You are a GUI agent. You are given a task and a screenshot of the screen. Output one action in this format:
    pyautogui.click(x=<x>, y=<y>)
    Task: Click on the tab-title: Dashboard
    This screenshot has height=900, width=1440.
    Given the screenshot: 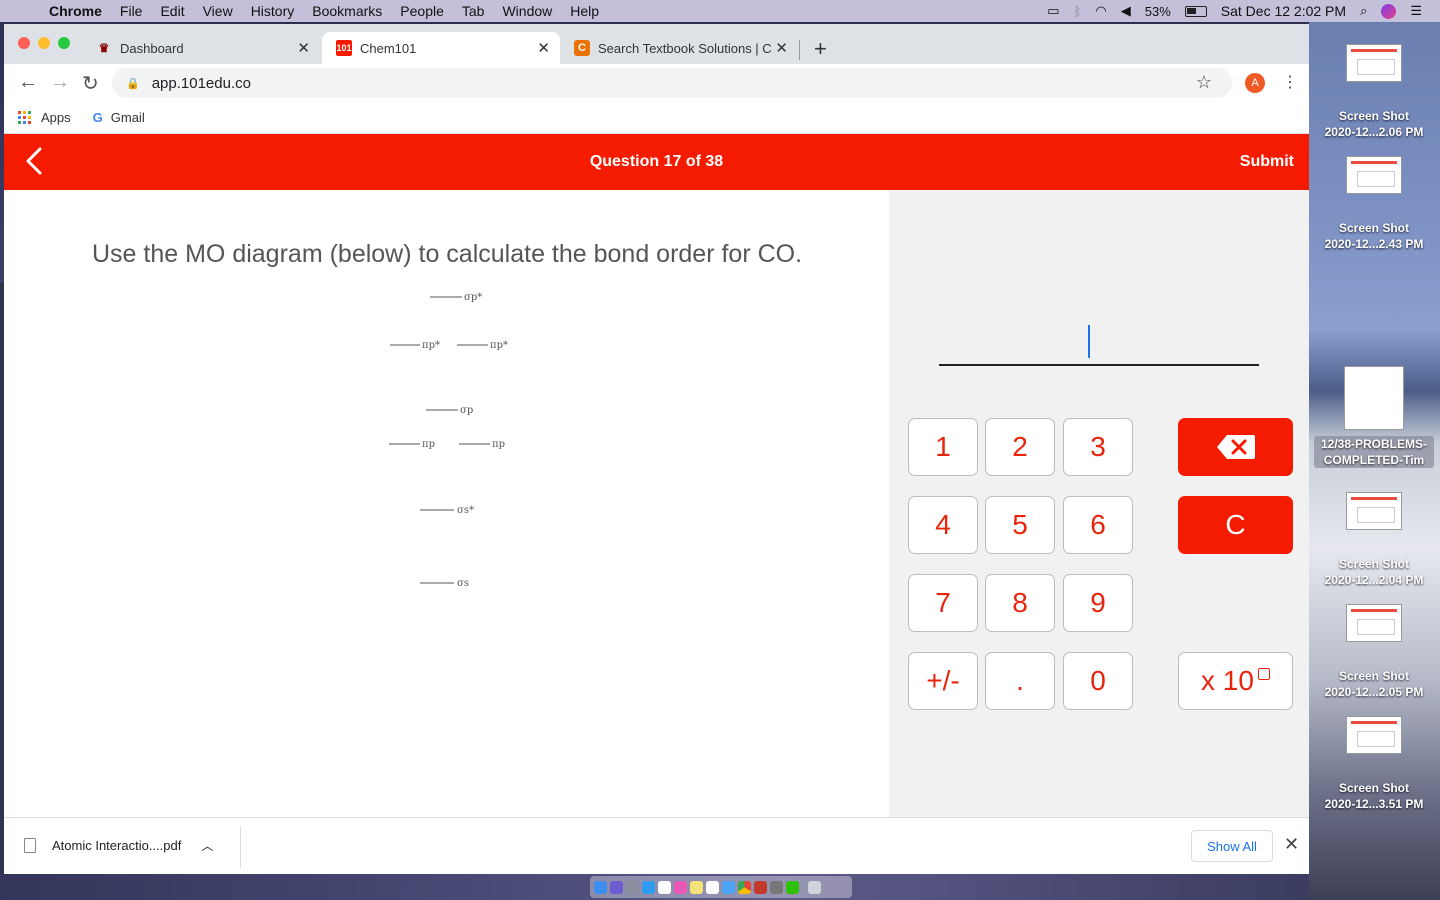 What is the action you would take?
    pyautogui.click(x=152, y=48)
    